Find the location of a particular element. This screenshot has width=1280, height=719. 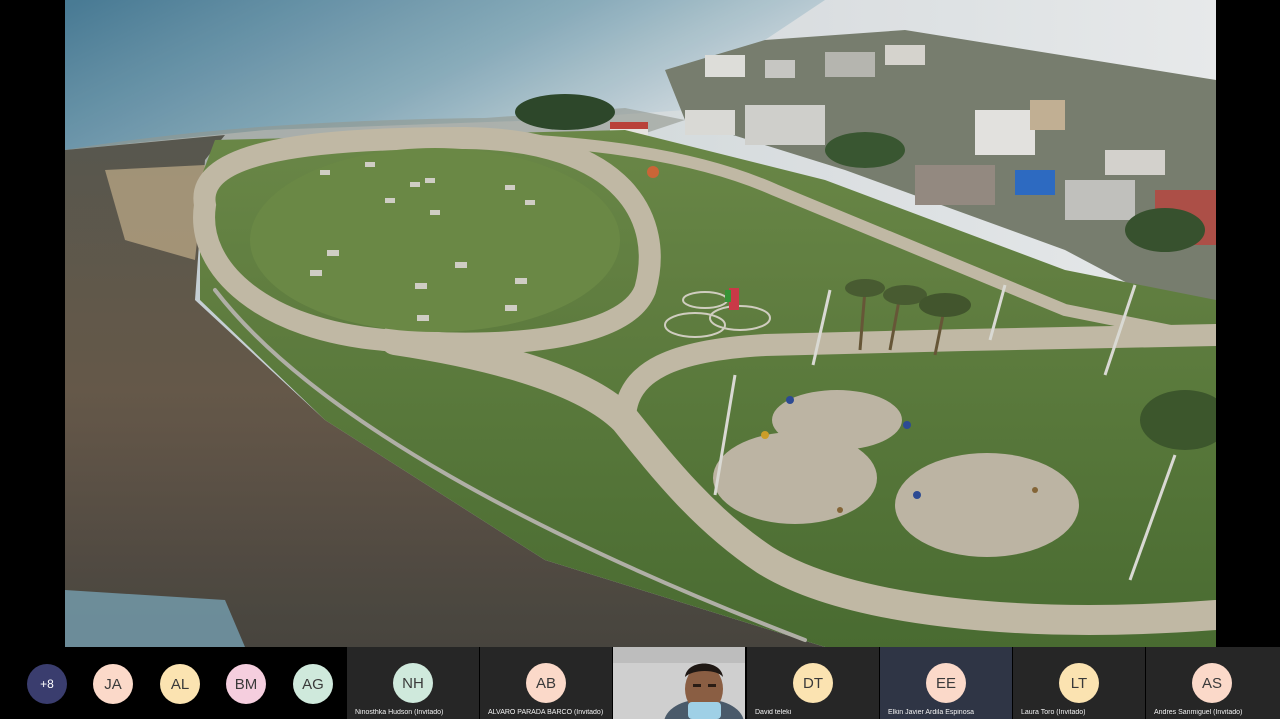

participant-tile-dt: DT David teleki is located at coordinates (813, 683).